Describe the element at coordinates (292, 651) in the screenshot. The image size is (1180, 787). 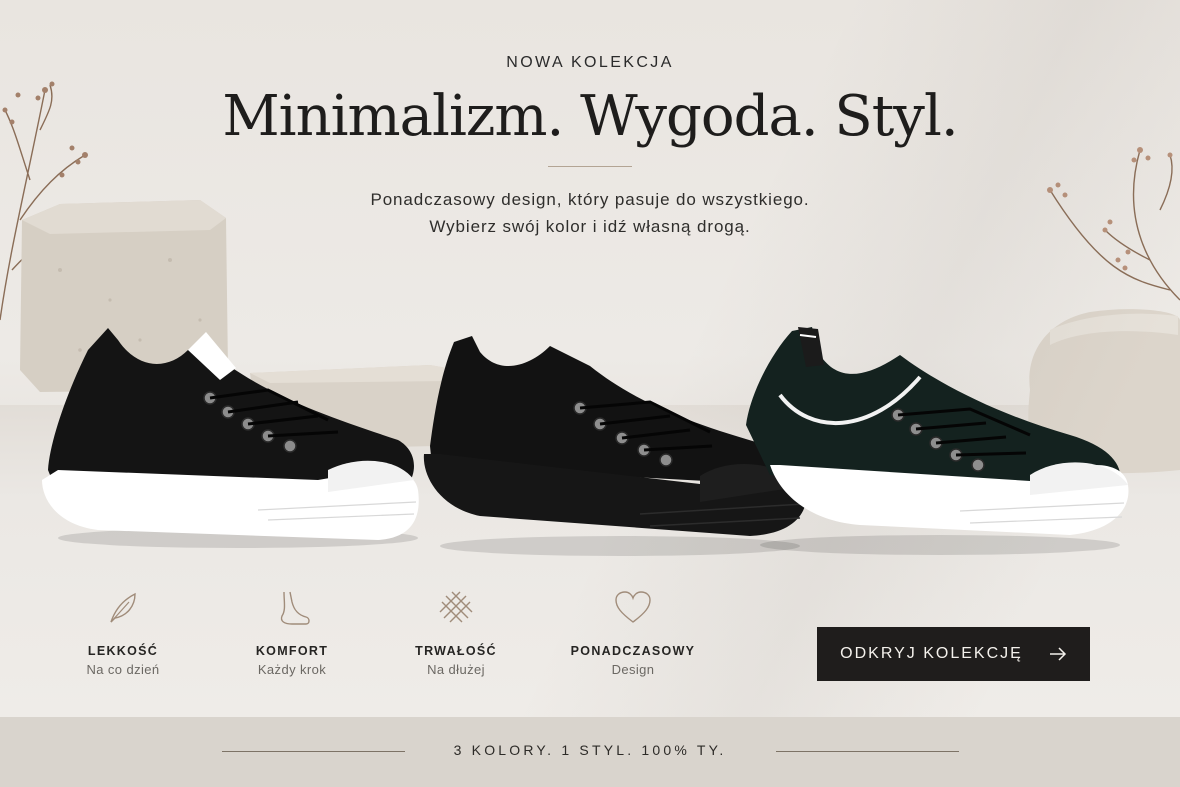
I see `feature-title: KOMFORT` at that location.